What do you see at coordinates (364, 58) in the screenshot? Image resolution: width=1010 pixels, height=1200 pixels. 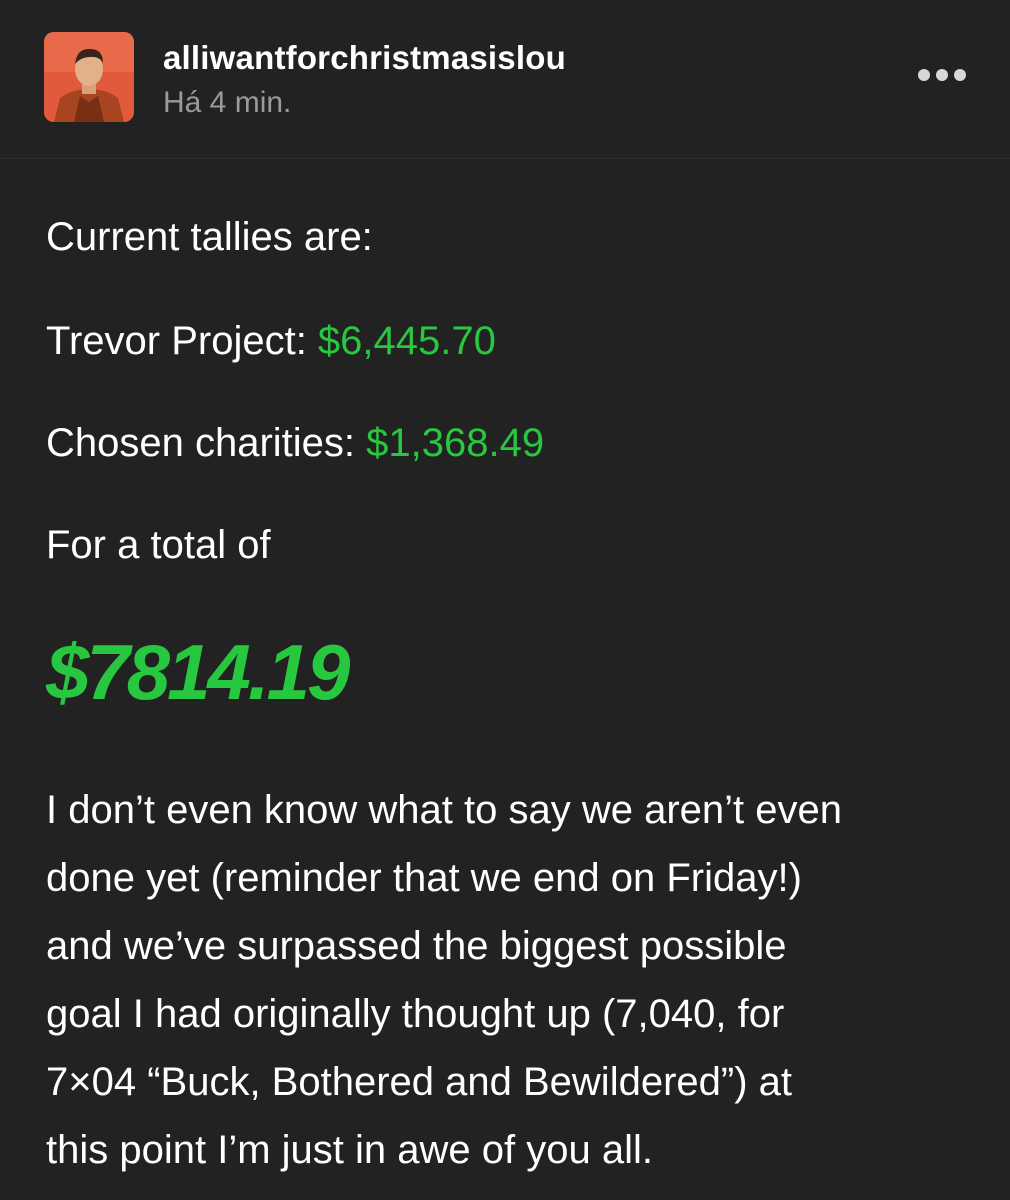 I see `username: alliwantforchristmasislou` at bounding box center [364, 58].